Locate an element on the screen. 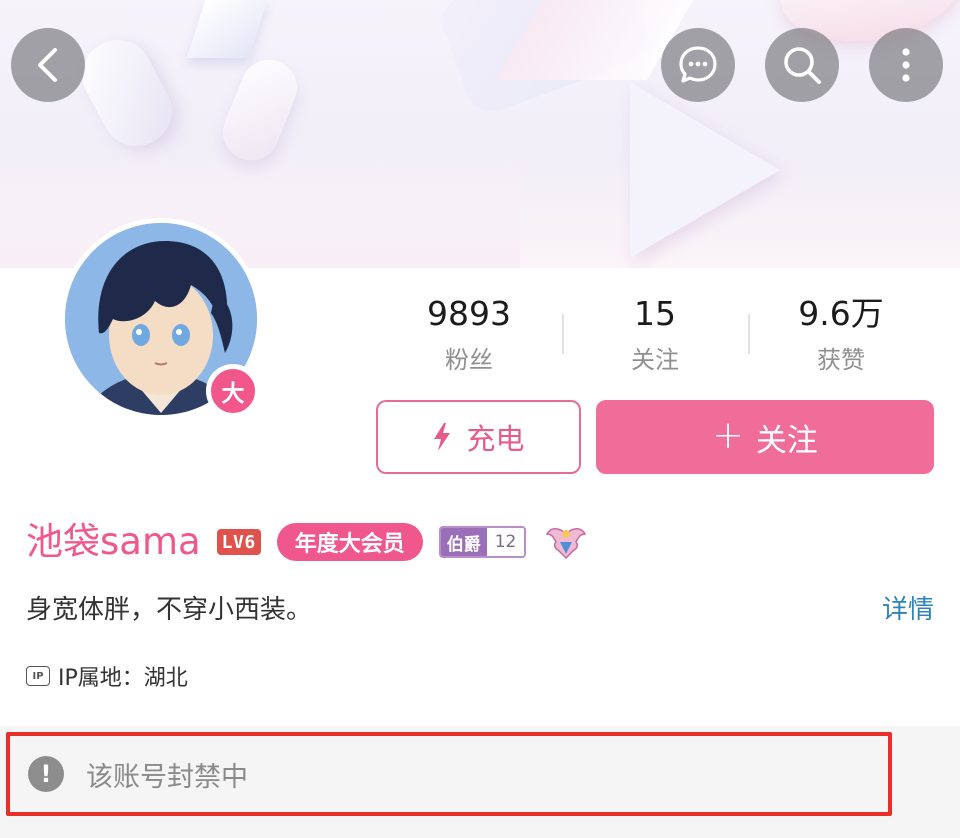 The width and height of the screenshot is (960, 838). follow-button: + 关注 is located at coordinates (765, 437).